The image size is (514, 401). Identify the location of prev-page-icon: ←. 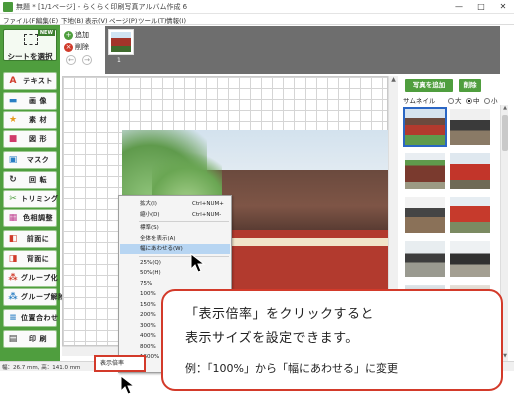
(71, 60).